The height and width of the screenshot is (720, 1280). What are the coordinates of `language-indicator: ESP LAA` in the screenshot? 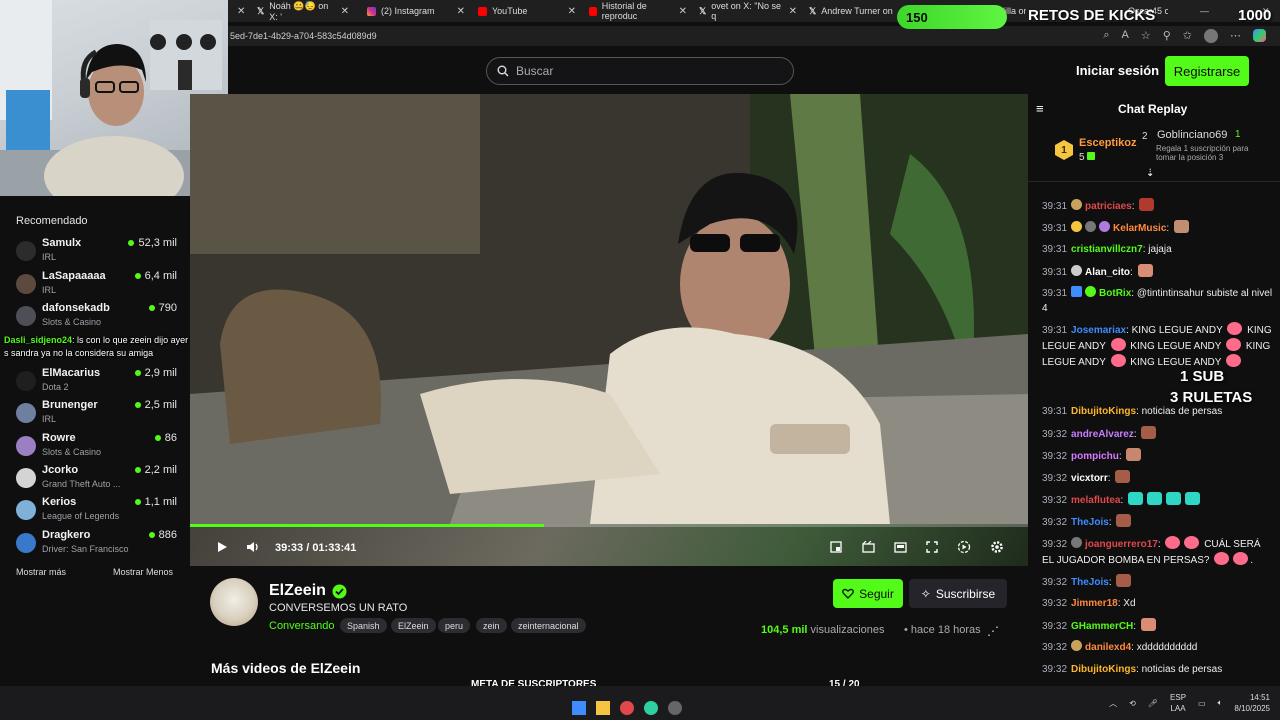 It's located at (1178, 703).